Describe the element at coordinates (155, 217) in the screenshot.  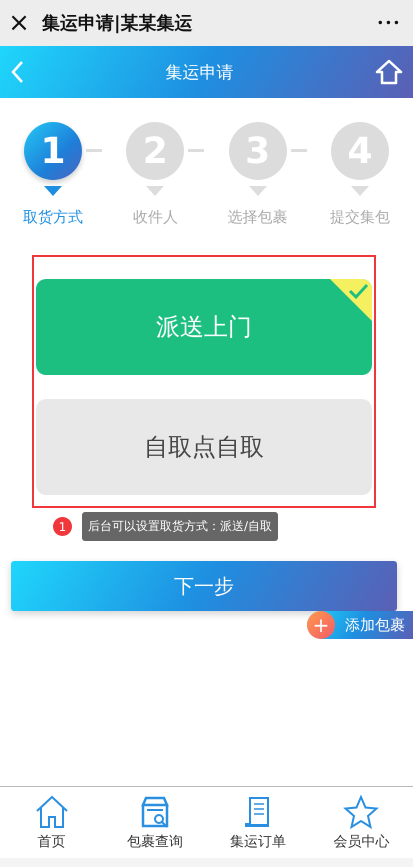
I see `step-label: 收件人` at that location.